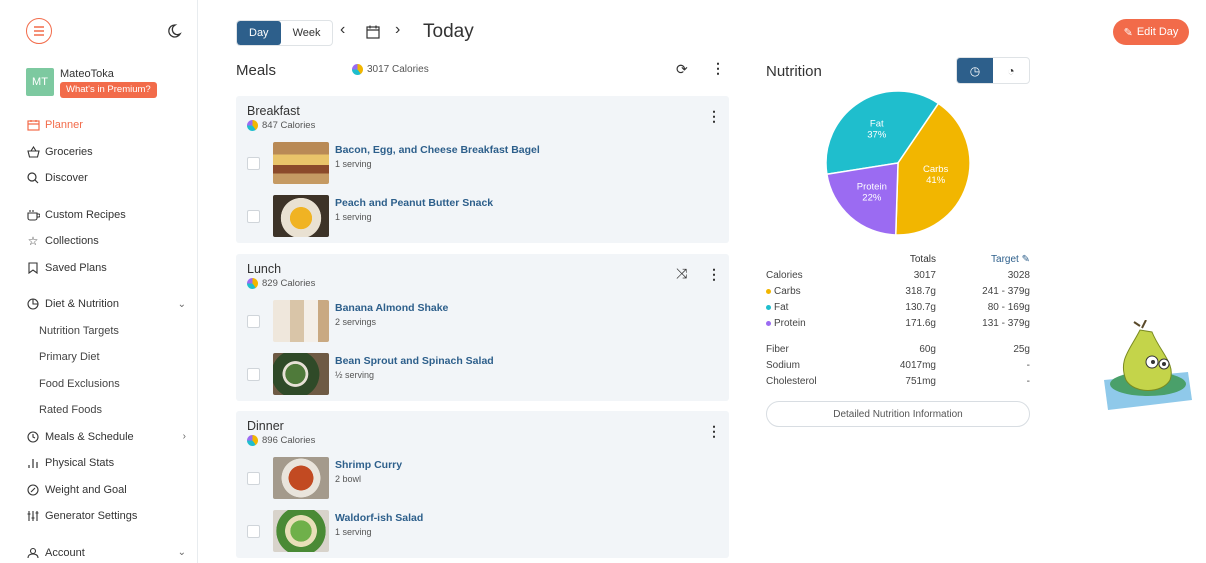 Image resolution: width=1206 pixels, height=563 pixels. What do you see at coordinates (370, 216) in the screenshot?
I see `food-item: Peach and Peanut Butter Snack 1 serving` at bounding box center [370, 216].